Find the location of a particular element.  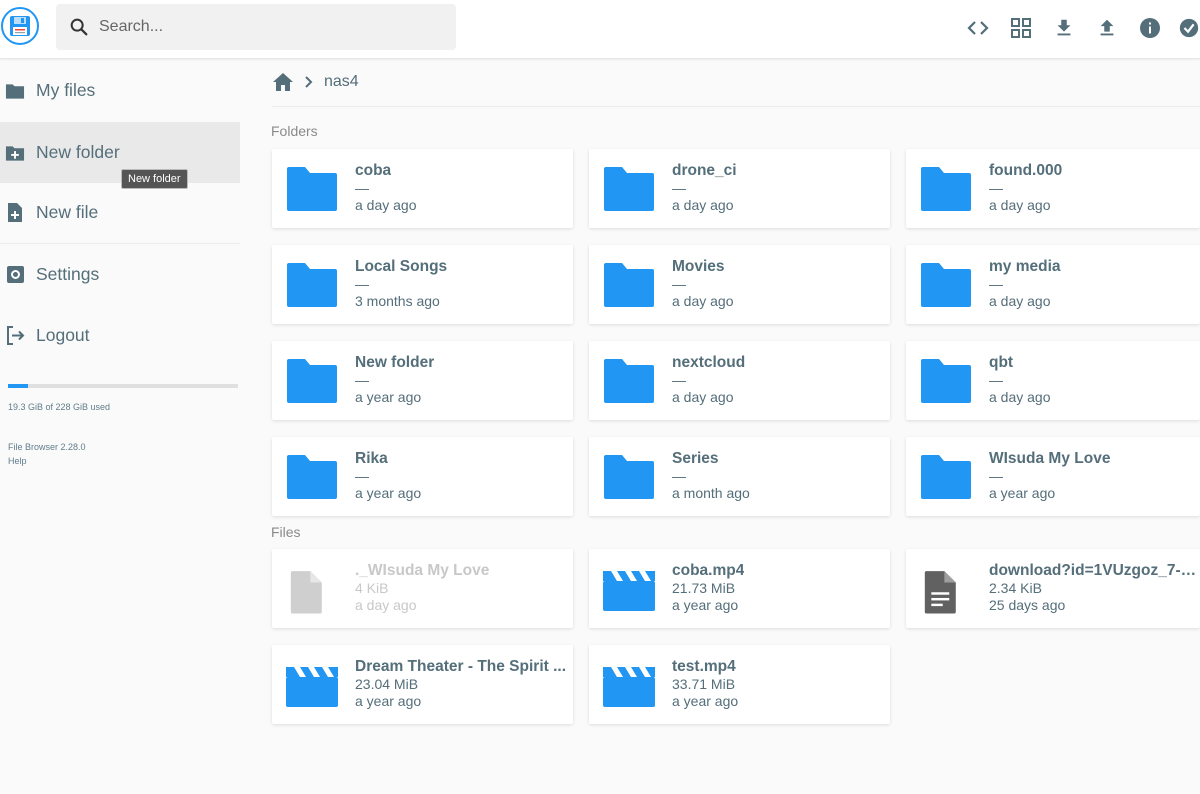

folder-card: Local Songs — 3 months ago is located at coordinates (422, 284).